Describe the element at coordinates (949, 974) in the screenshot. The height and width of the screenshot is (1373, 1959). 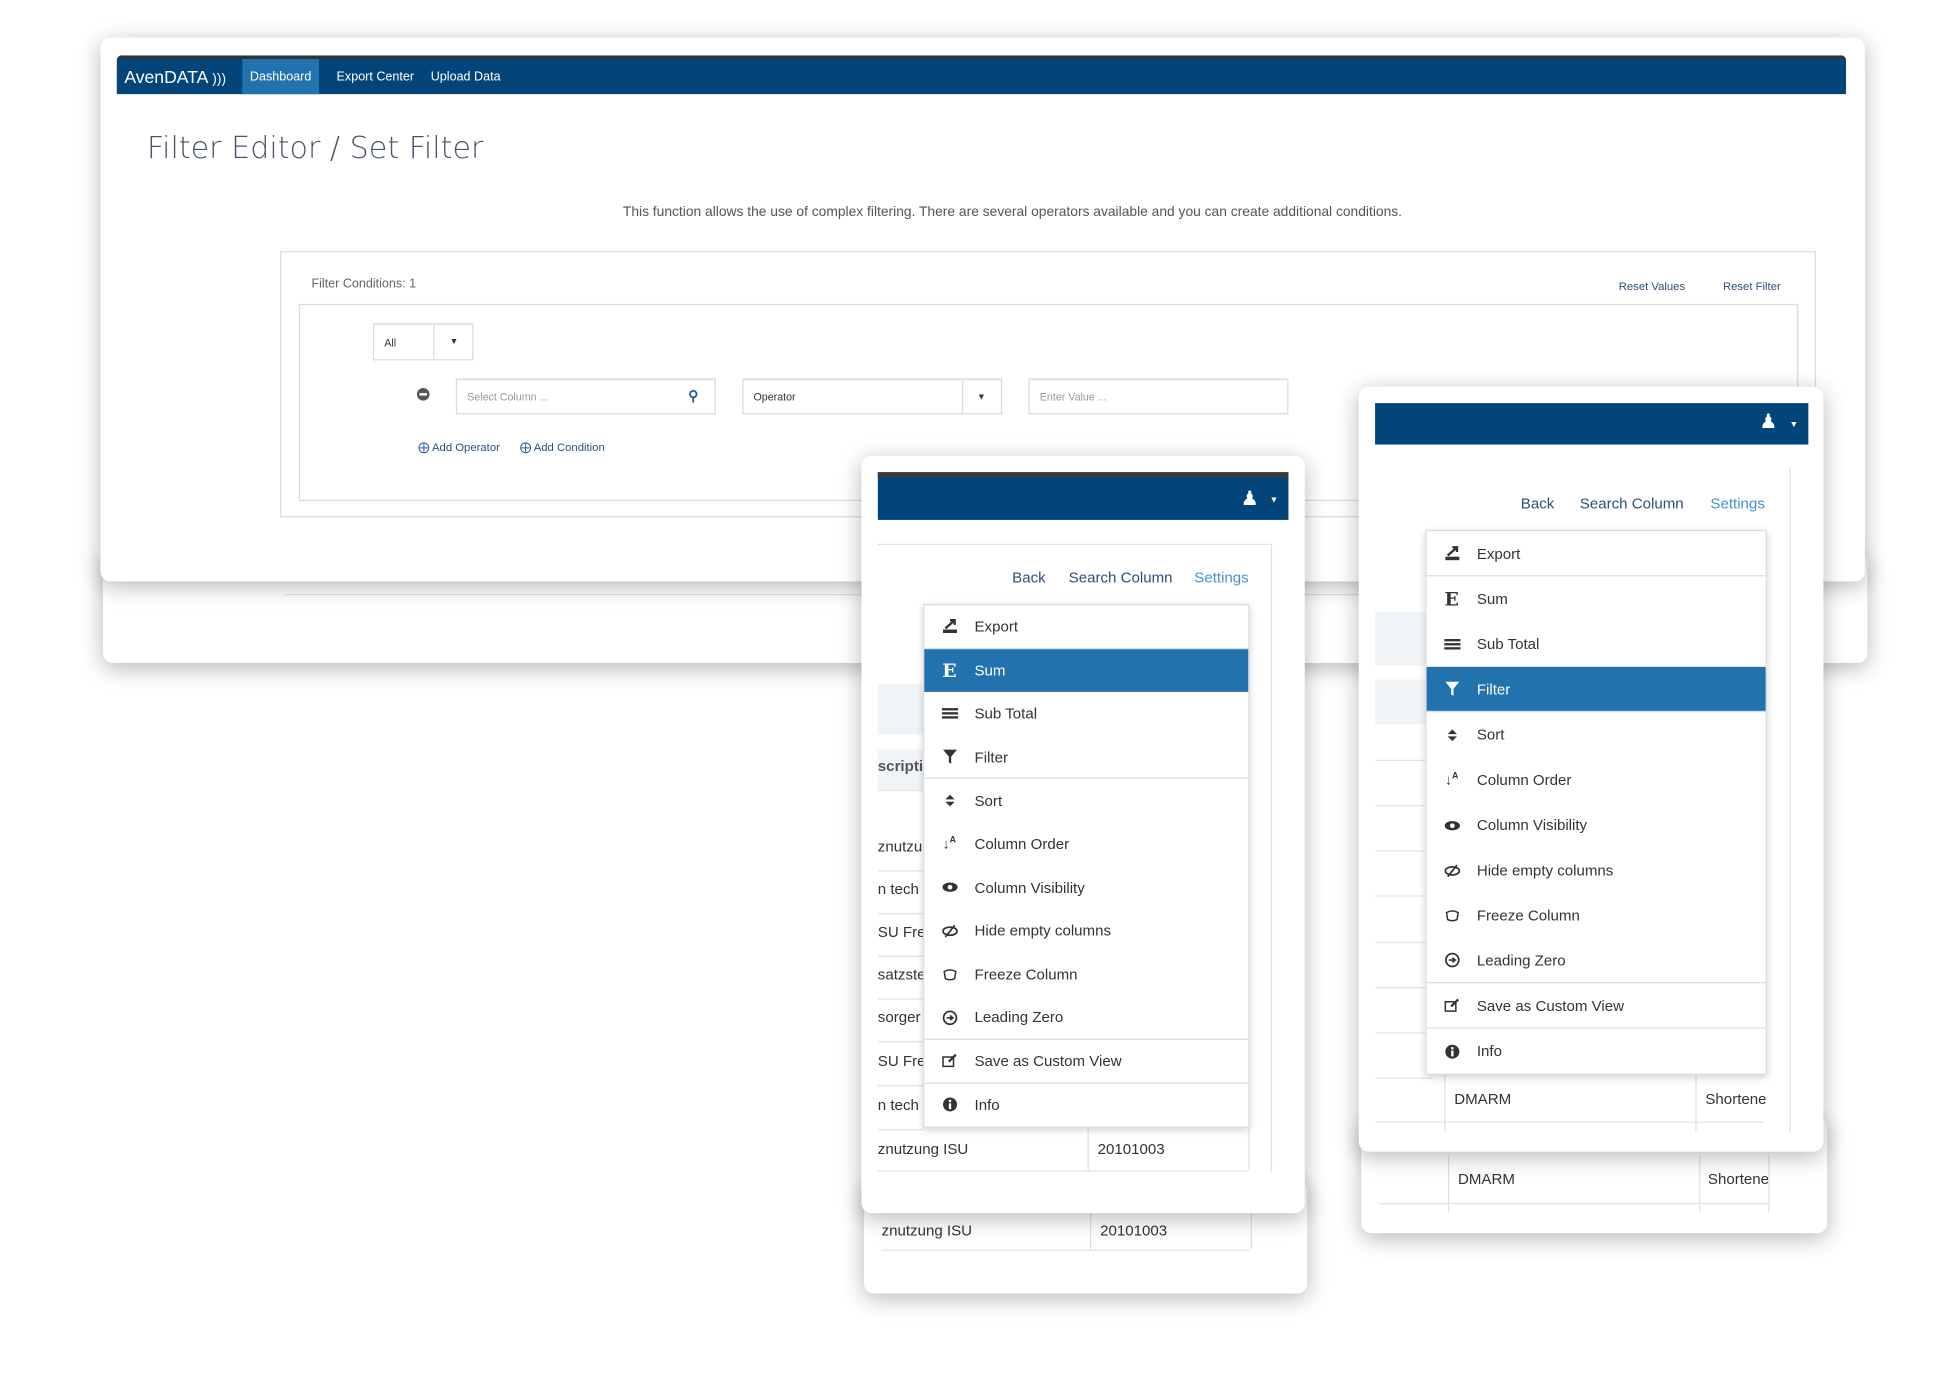
I see `freeze-icon` at that location.